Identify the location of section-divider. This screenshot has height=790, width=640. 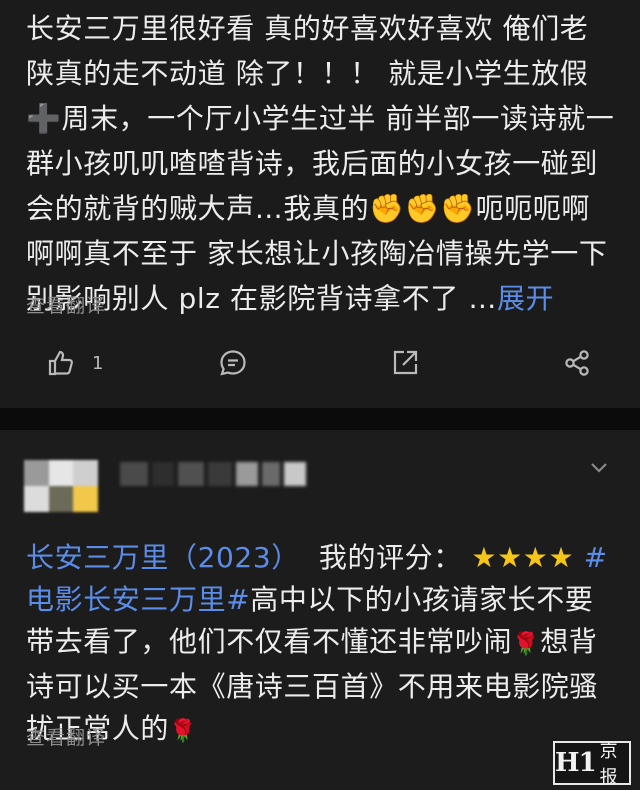
(320, 419).